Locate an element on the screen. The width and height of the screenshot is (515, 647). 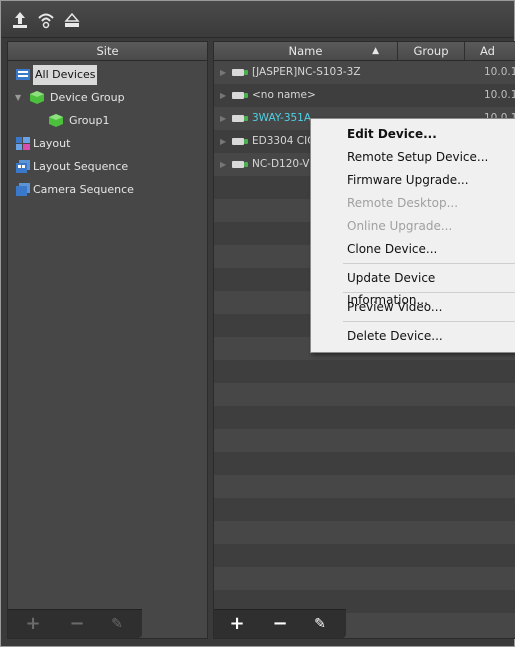
device-group-icon is located at coordinates (37, 97).